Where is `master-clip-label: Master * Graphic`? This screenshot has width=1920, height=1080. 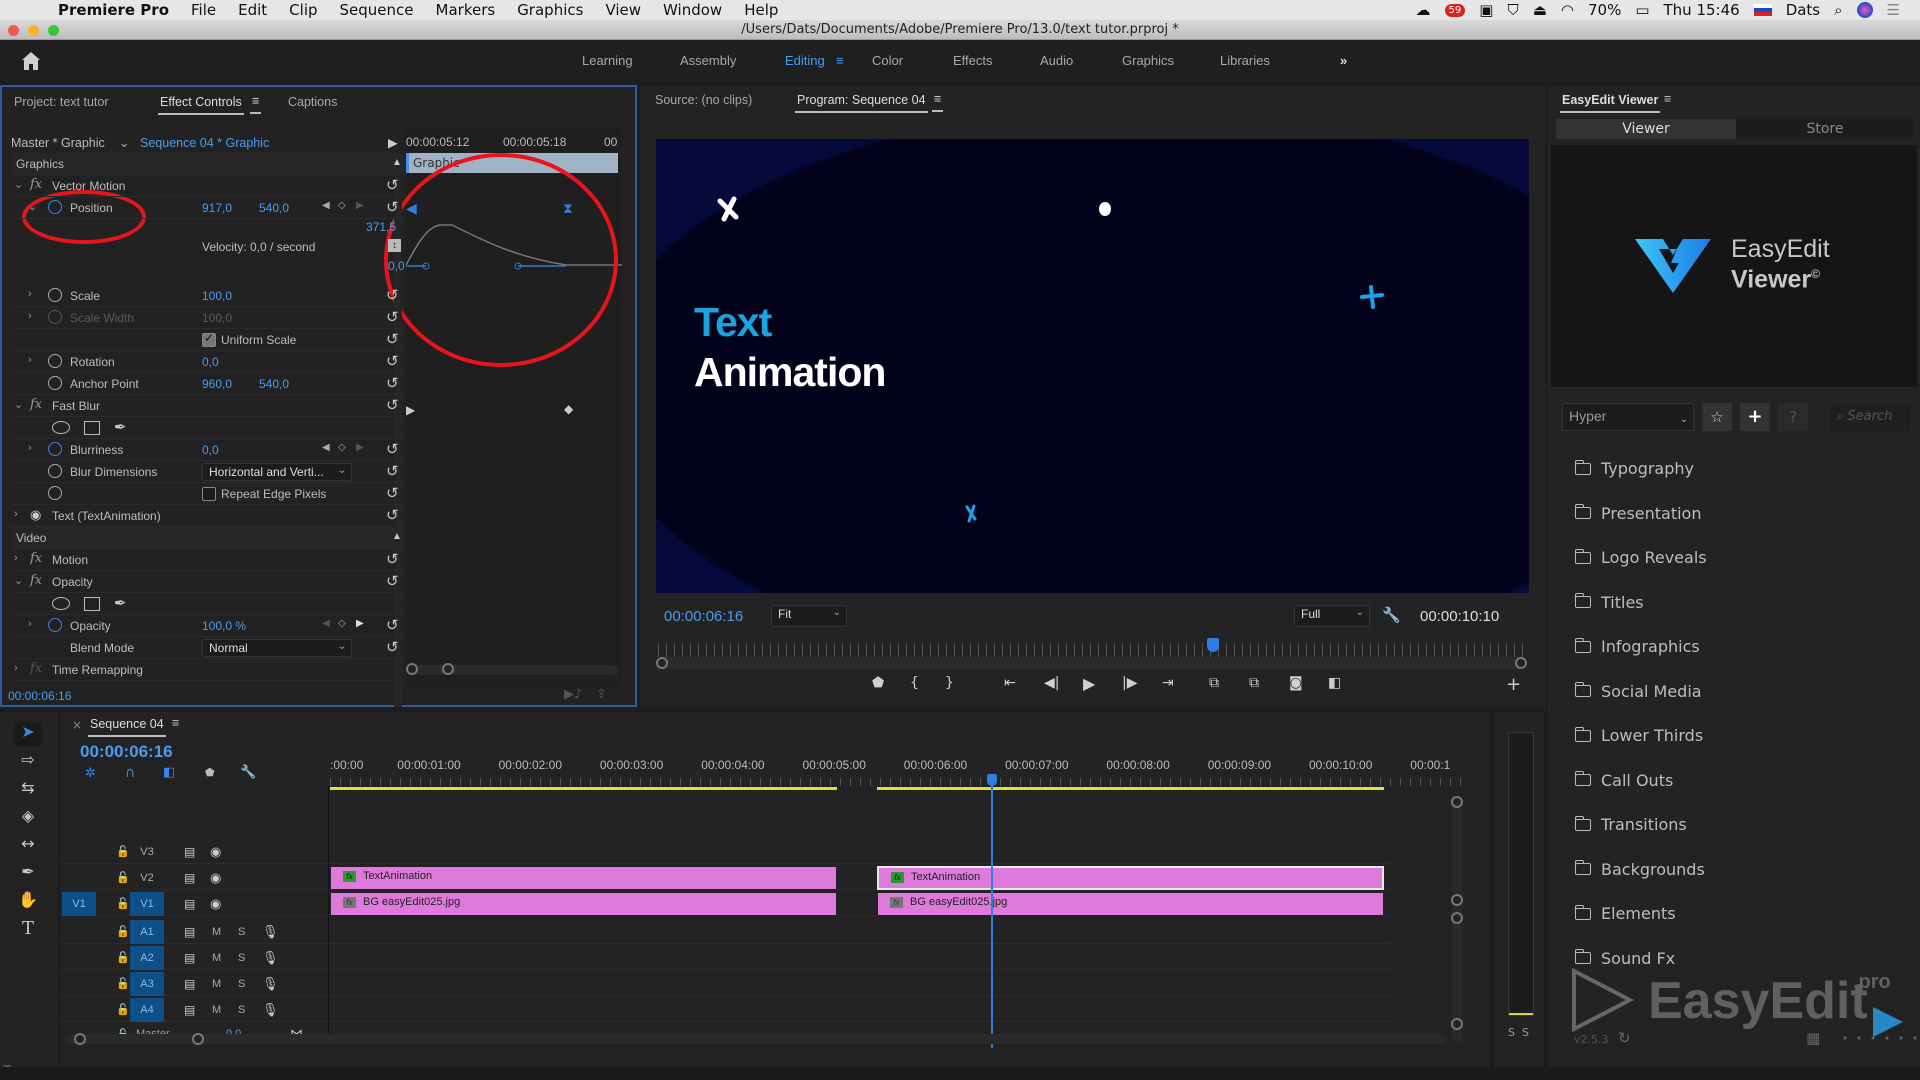 master-clip-label: Master * Graphic is located at coordinates (58, 143).